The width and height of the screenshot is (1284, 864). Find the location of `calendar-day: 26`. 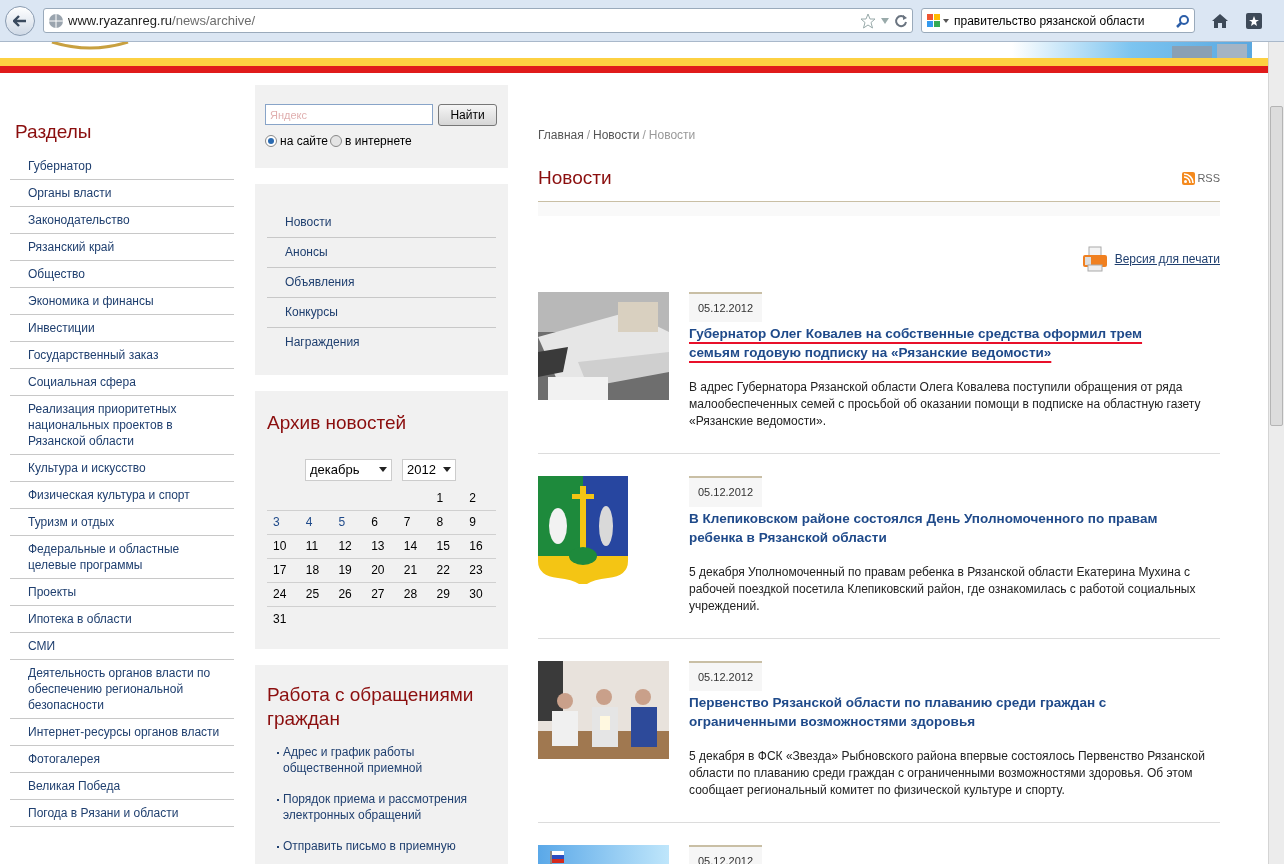

calendar-day: 26 is located at coordinates (349, 594).